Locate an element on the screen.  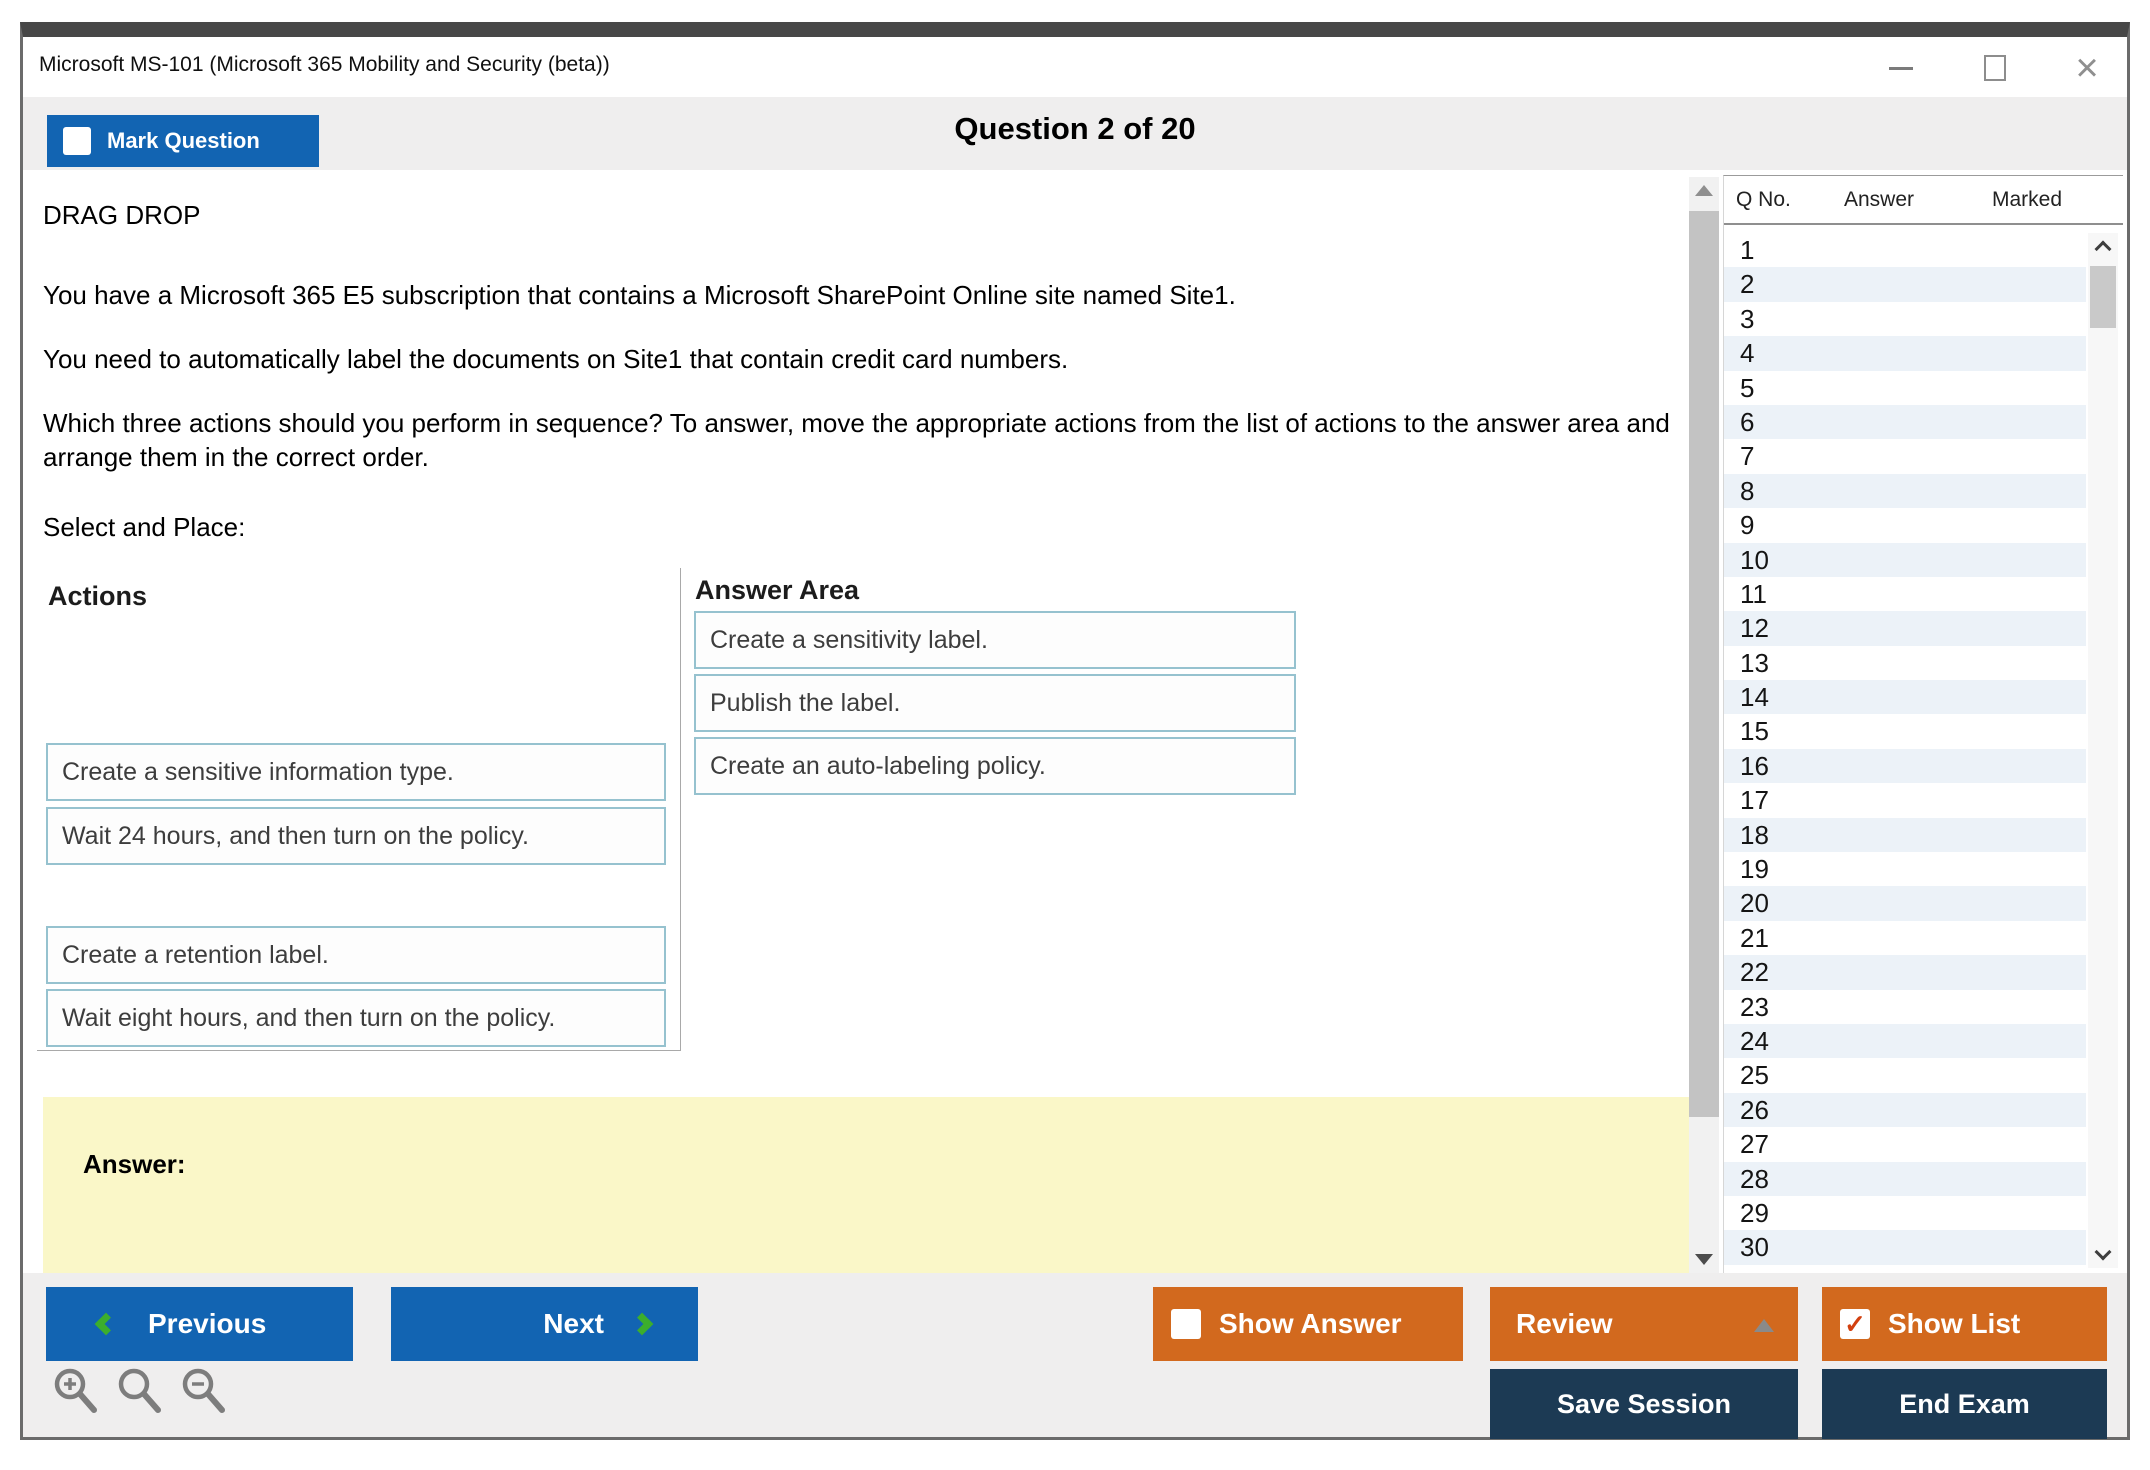
question-list-row: 25 is located at coordinates (1905, 1075).